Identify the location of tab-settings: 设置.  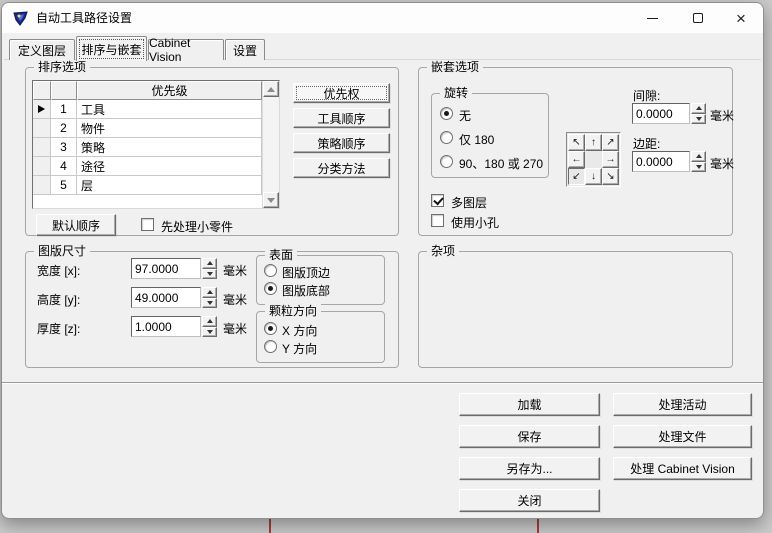
(245, 49).